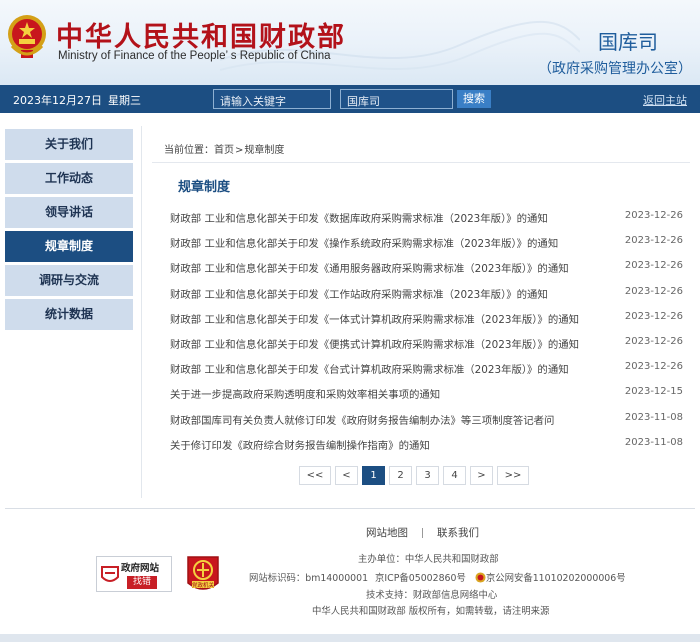  Describe the element at coordinates (364, 242) in the screenshot. I see `news-title-link: 财政部 工业和信息化部关于印发《操作系统政府采购需求标准（2023年版）》的通知` at that location.